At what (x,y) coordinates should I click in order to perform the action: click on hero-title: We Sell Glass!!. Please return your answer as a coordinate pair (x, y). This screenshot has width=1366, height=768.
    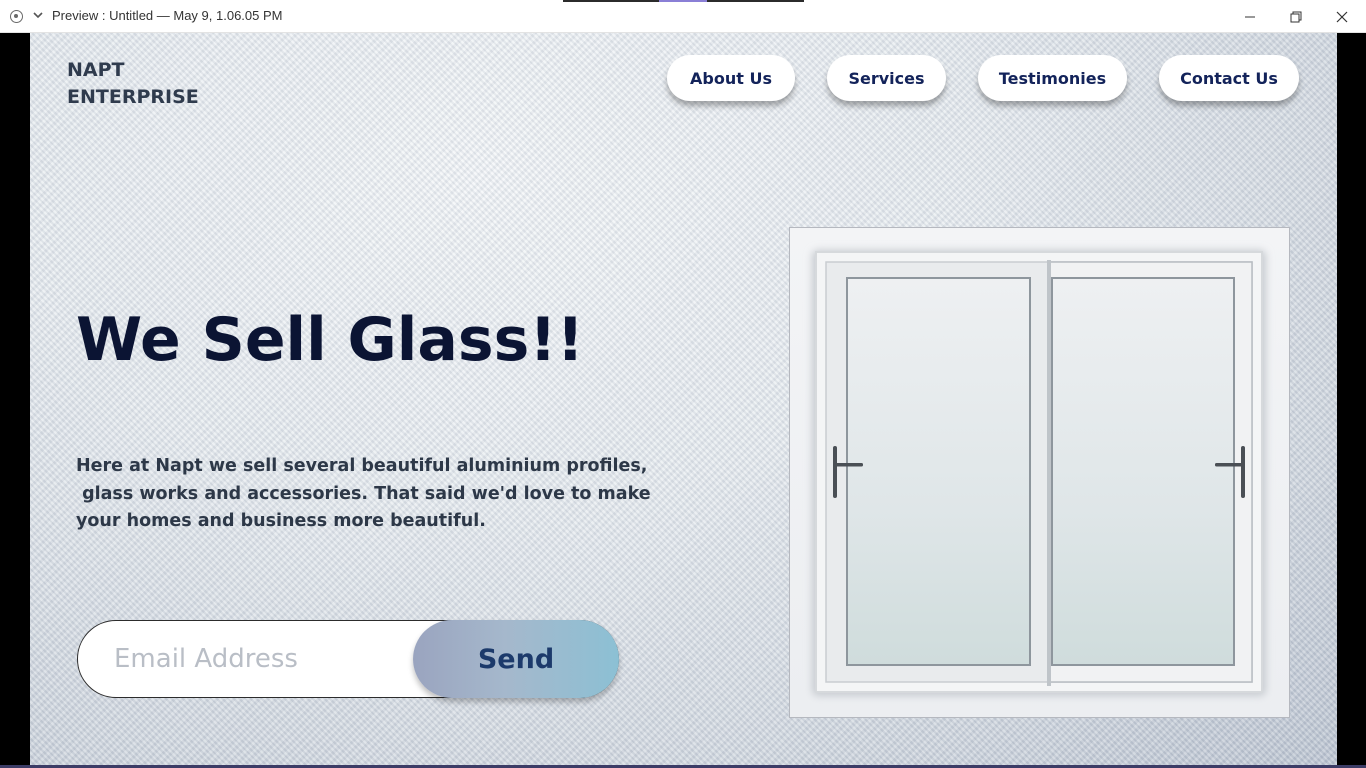
    Looking at the image, I should click on (330, 340).